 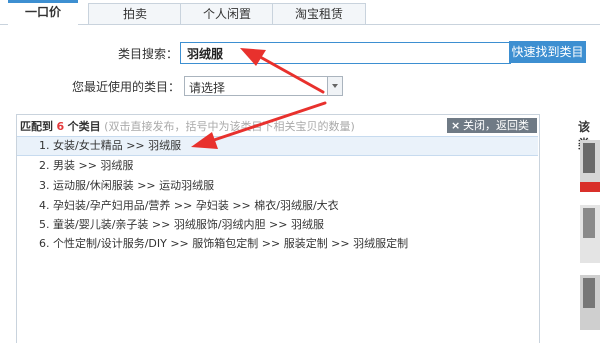 I want to click on list-item: 5. 童装/婴儿装/亲子装 >> 羽绒服饰/羽绒内胆 >> 羽绒服, so click(x=277, y=225).